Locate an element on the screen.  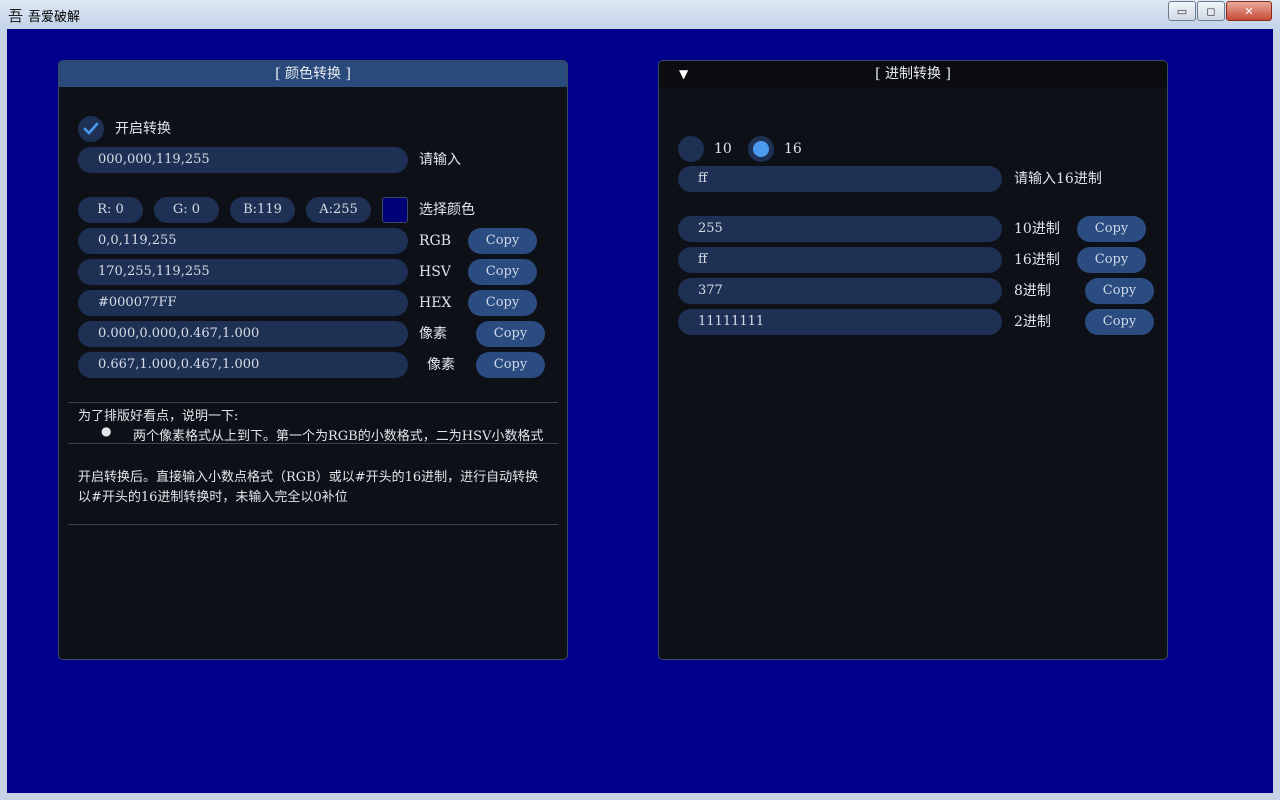
collapse-arrow-icon: ▼ is located at coordinates (683, 74).